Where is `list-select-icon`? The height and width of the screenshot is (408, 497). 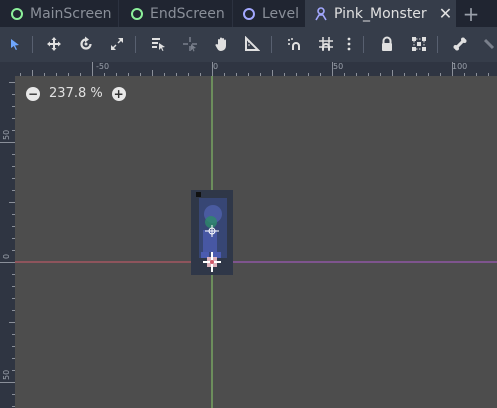
list-select-icon is located at coordinates (158, 44).